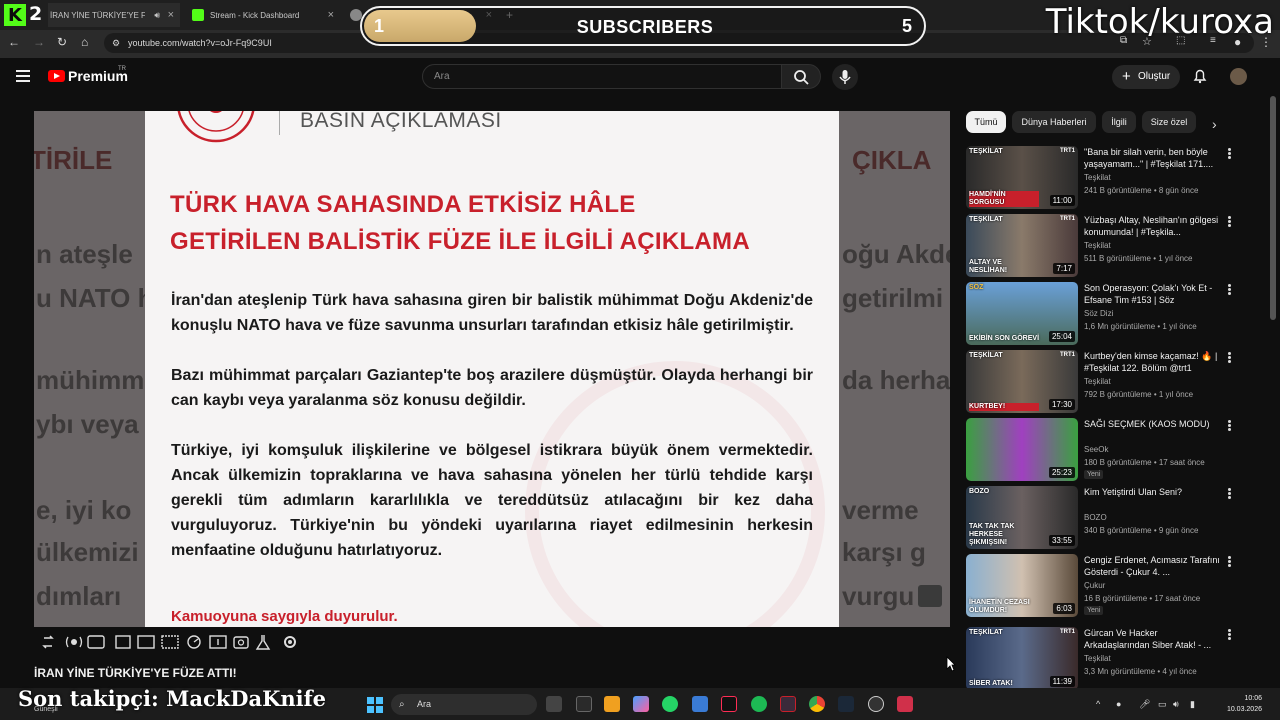 Image resolution: width=1280 pixels, height=720 pixels. I want to click on site-info-icon: ⚙︎, so click(116, 43).